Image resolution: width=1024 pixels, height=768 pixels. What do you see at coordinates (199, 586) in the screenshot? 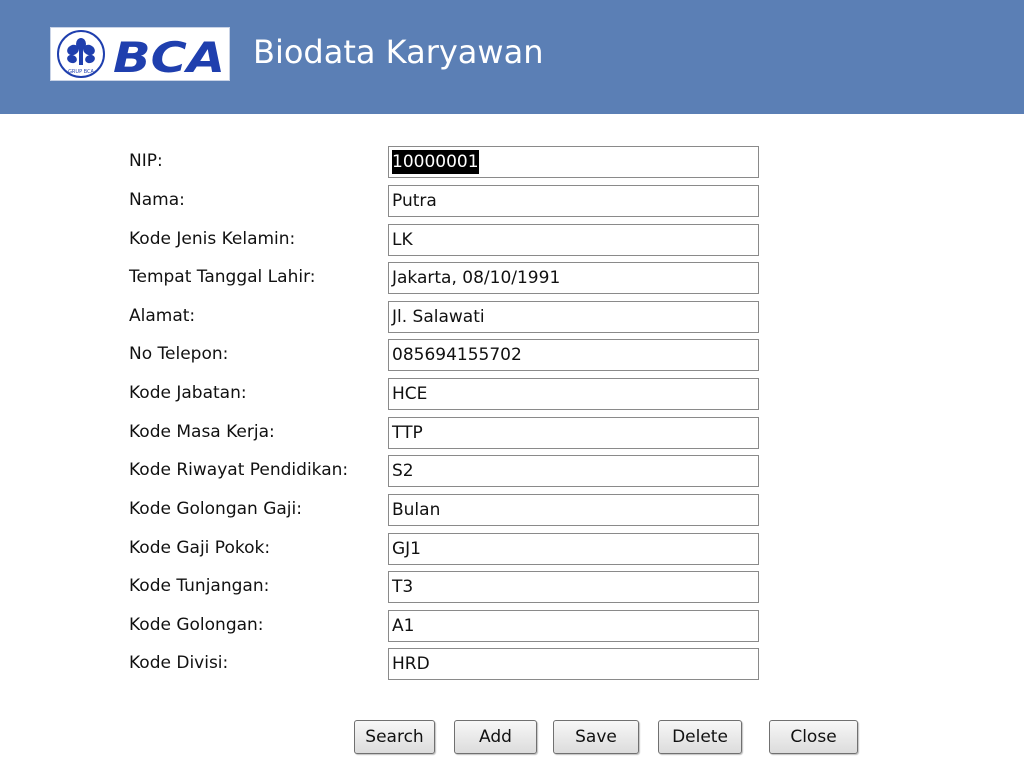
I see `tunjangan-label: Kode Tunjangan:` at bounding box center [199, 586].